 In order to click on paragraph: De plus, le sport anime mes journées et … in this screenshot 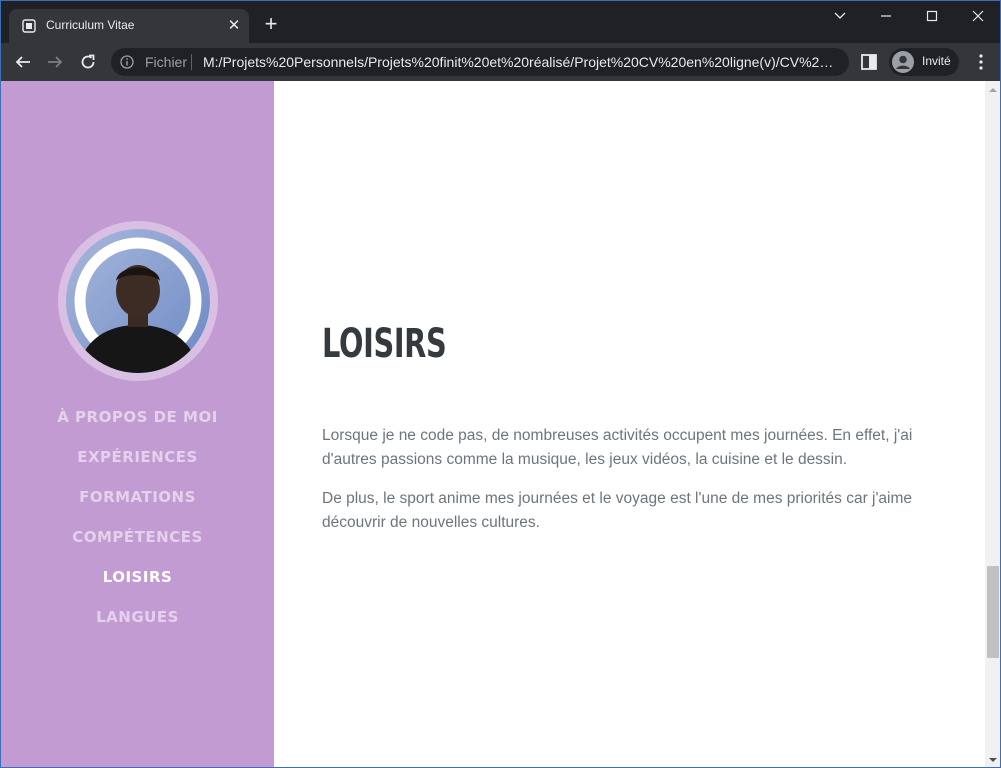, I will do `click(617, 510)`.